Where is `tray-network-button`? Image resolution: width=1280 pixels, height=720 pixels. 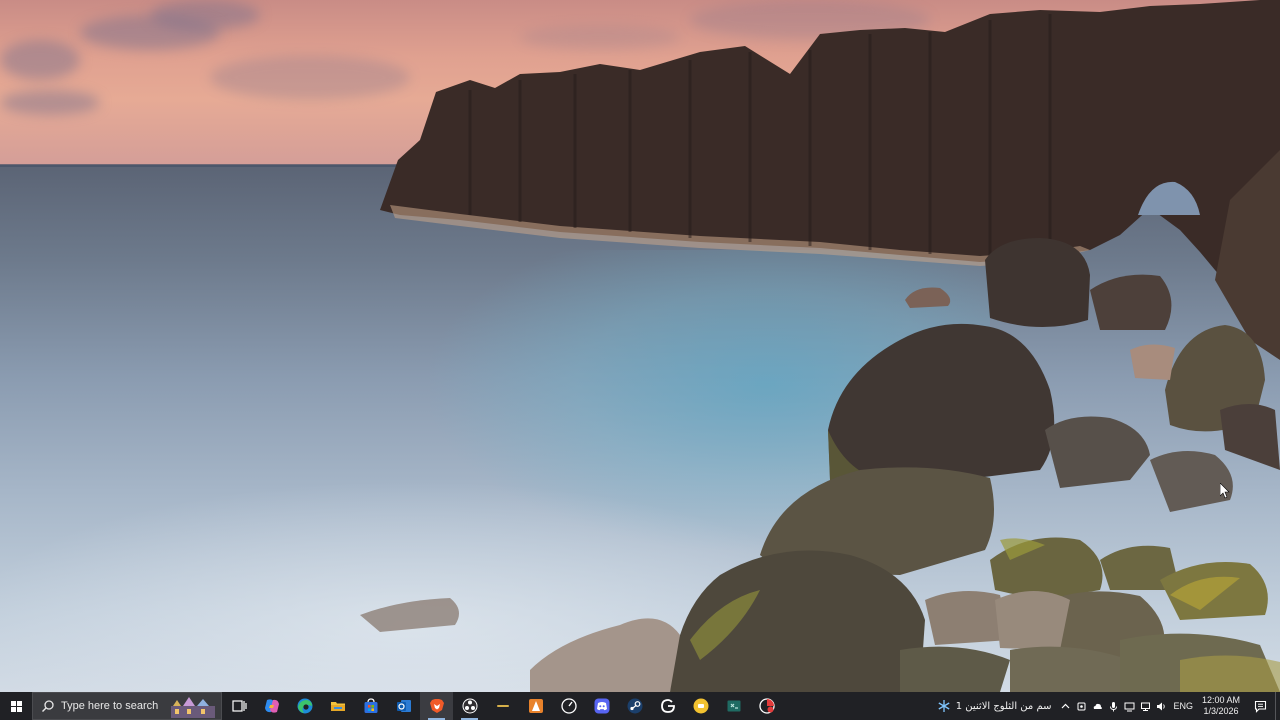
tray-network-button is located at coordinates (1145, 706).